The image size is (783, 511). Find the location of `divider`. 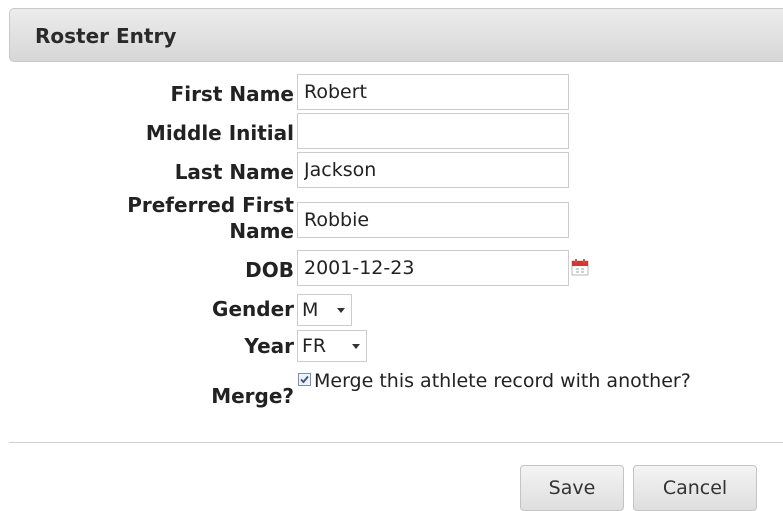

divider is located at coordinates (396, 442).